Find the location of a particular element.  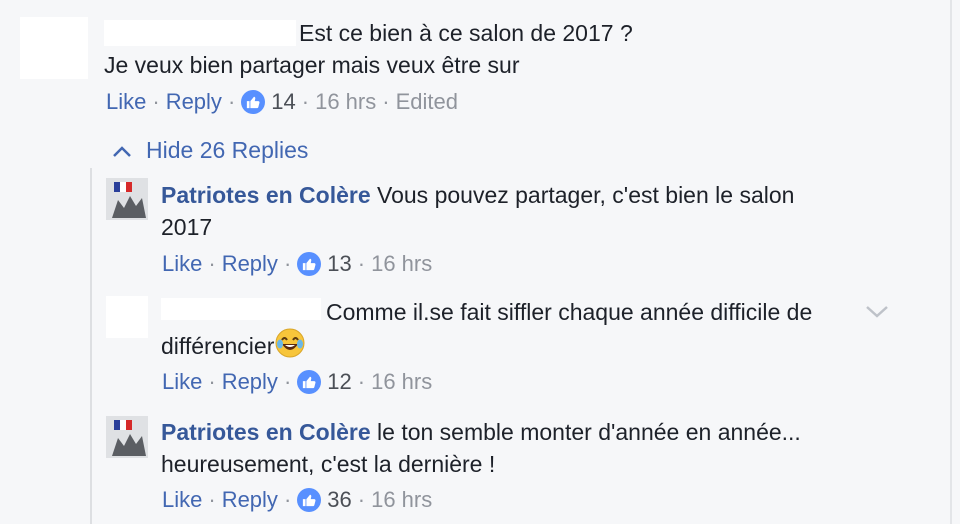

panel-border is located at coordinates (951, 262).